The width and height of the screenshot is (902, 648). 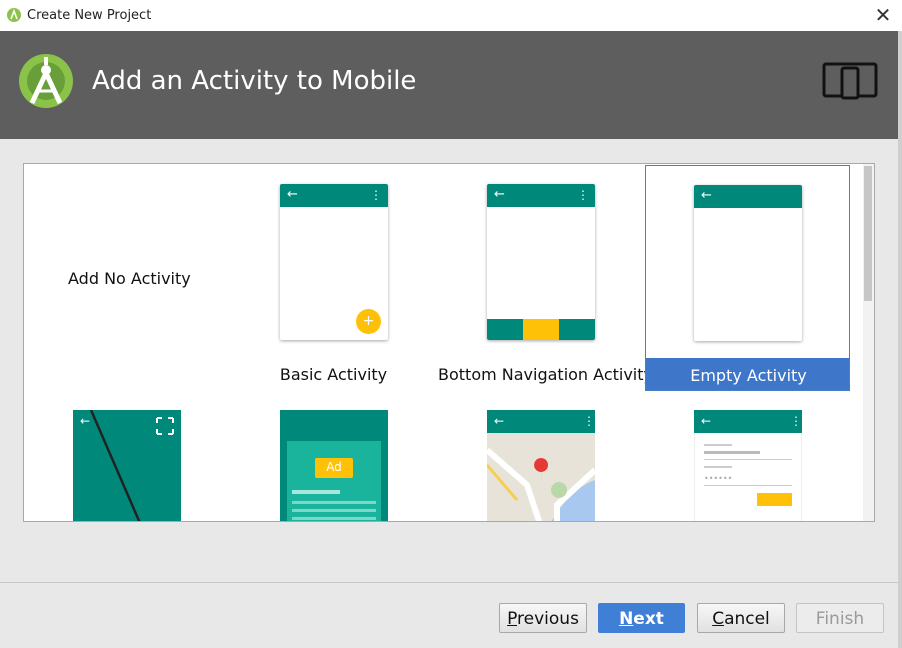 I want to click on activity-label: Empty Activity, so click(x=748, y=375).